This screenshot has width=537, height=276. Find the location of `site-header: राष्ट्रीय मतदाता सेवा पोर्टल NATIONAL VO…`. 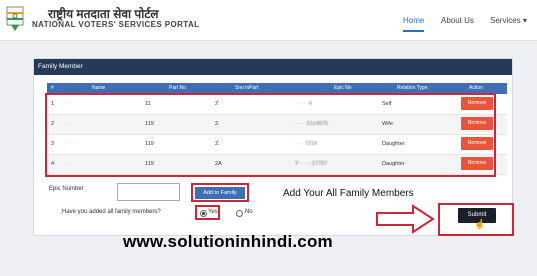

site-header: राष्ट्रीय मतदाता सेवा पोर्टल NATIONAL VO… is located at coordinates (268, 20).